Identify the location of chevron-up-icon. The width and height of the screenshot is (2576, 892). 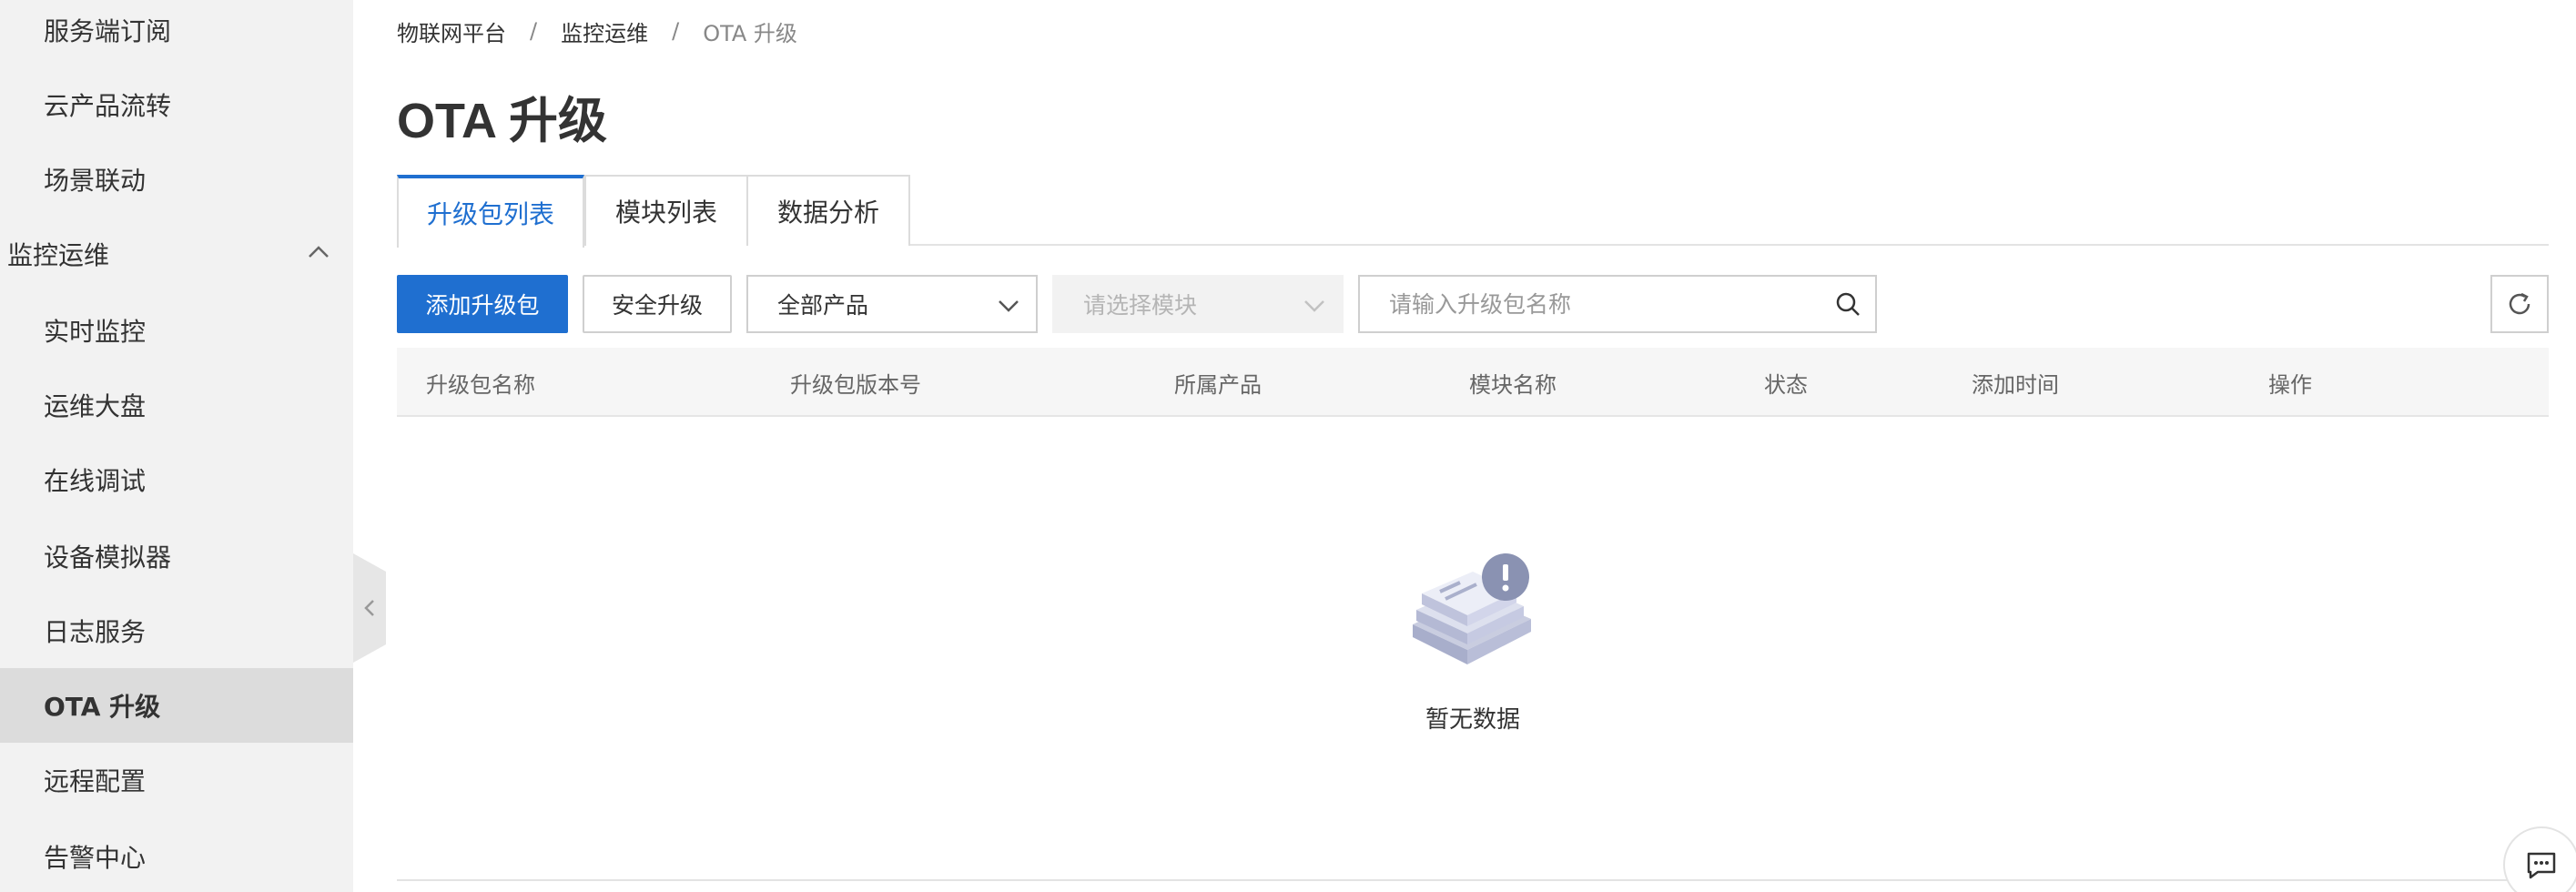
(319, 252).